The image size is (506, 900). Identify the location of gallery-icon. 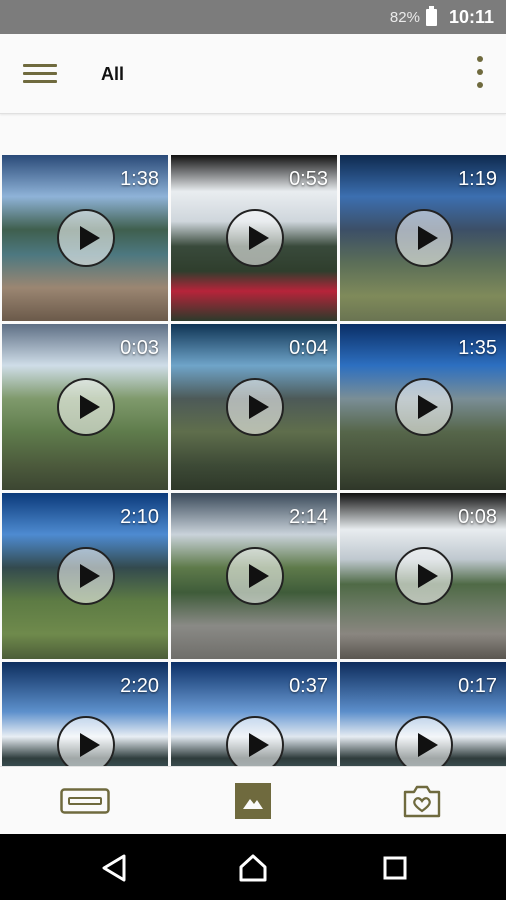
(253, 801).